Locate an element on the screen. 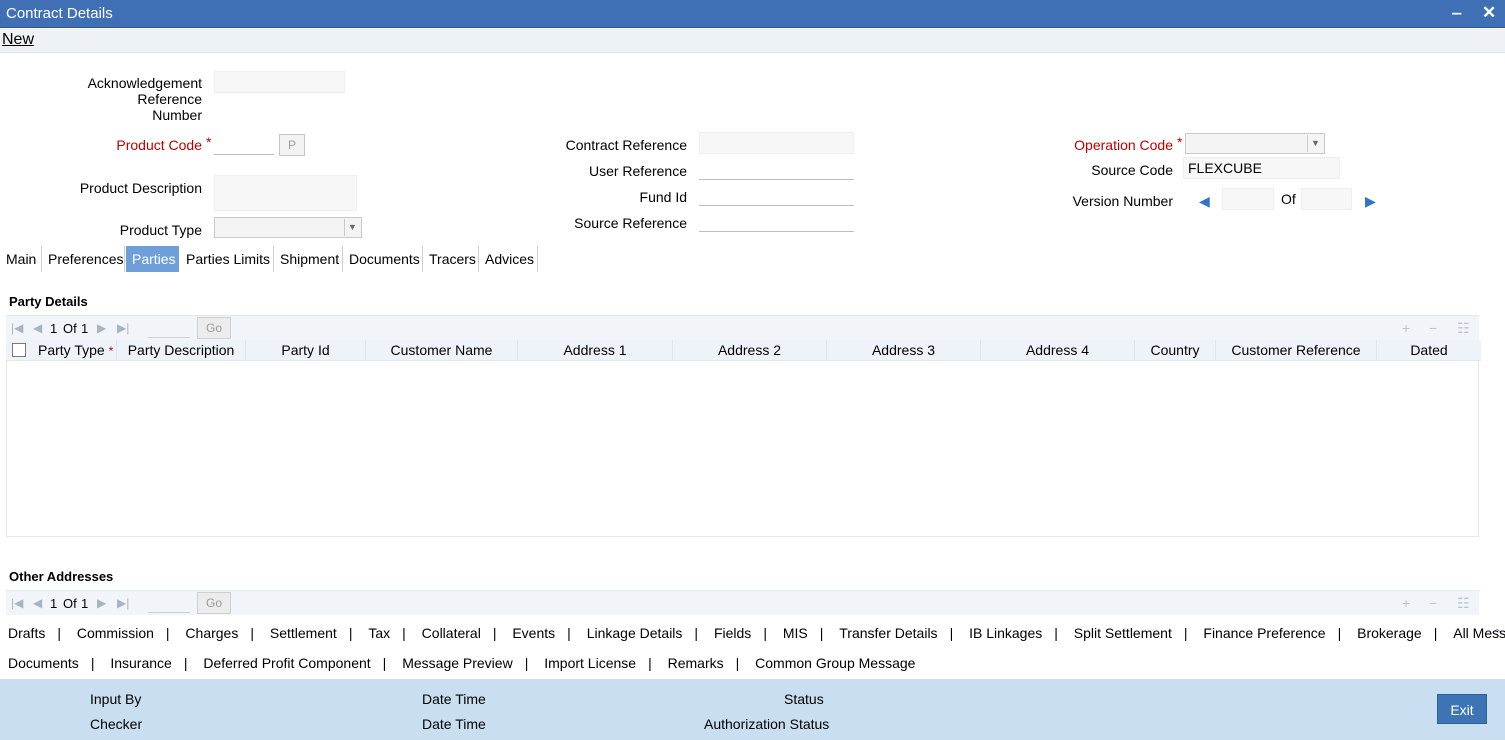  link-collateral: Collateral is located at coordinates (451, 633).